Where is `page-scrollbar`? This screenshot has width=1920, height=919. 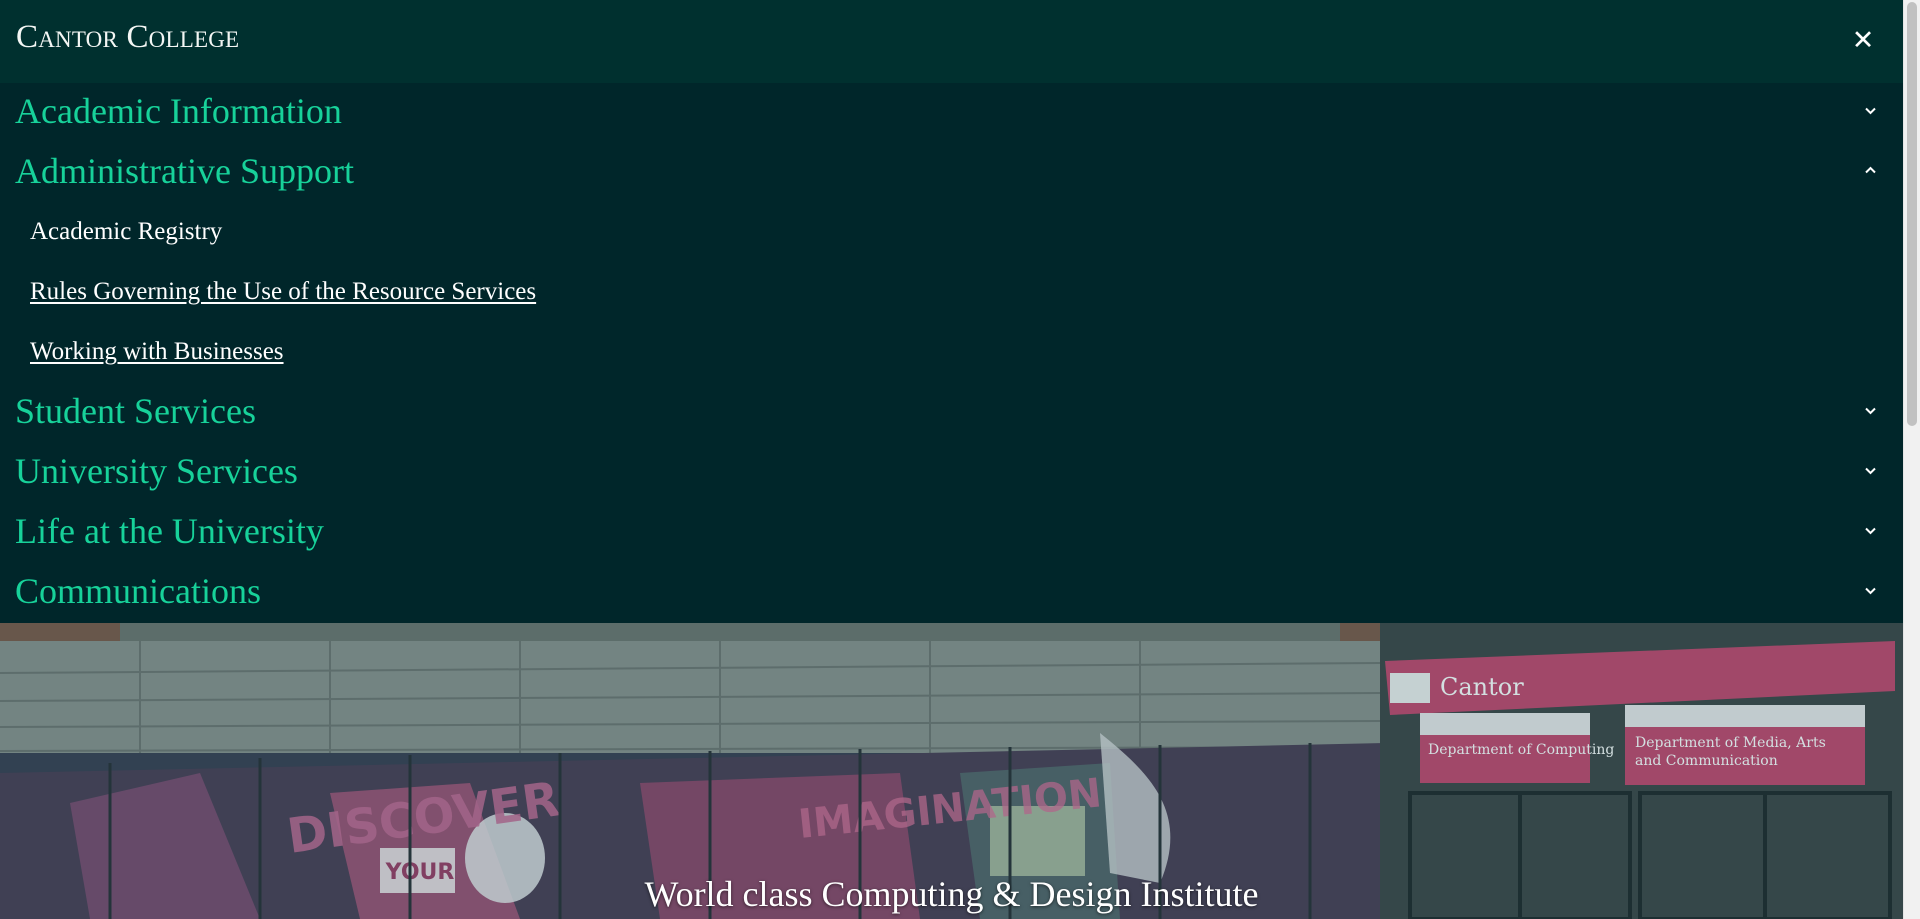 page-scrollbar is located at coordinates (1911, 459).